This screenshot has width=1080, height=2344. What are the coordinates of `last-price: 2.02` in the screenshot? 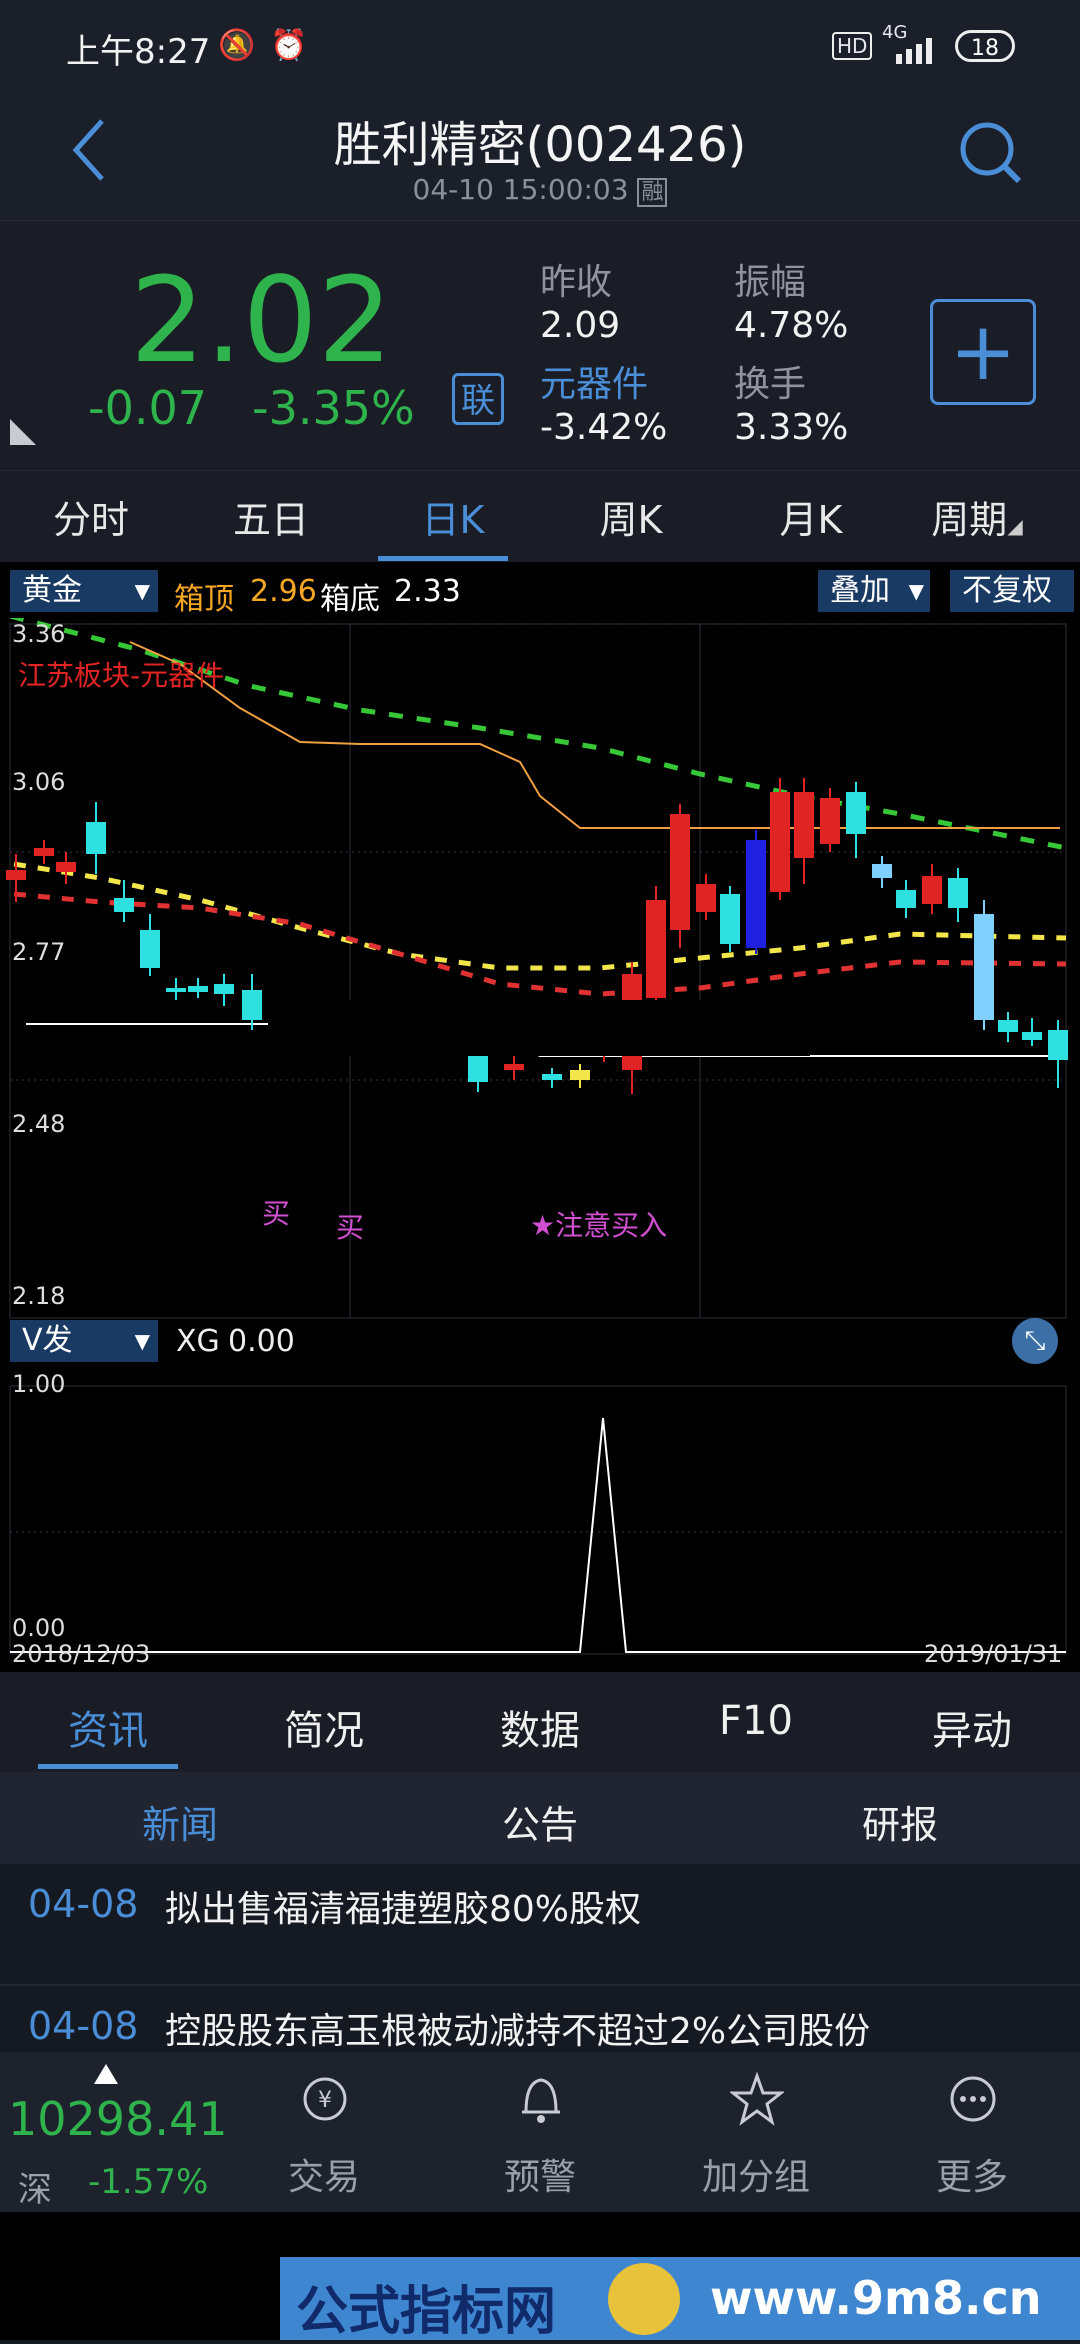 It's located at (261, 320).